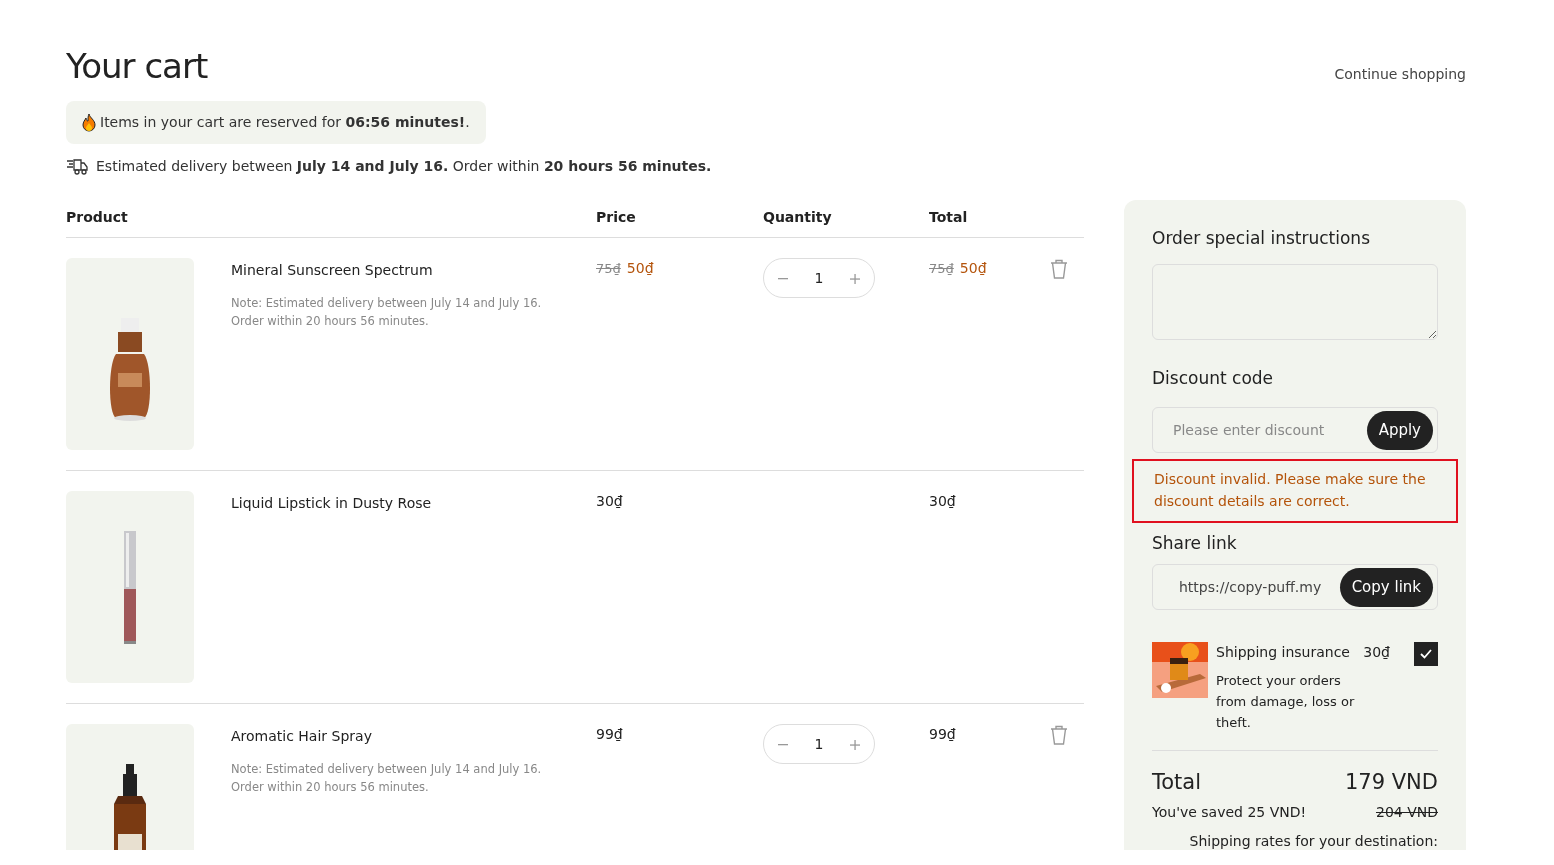  I want to click on price: 30₫, so click(609, 501).